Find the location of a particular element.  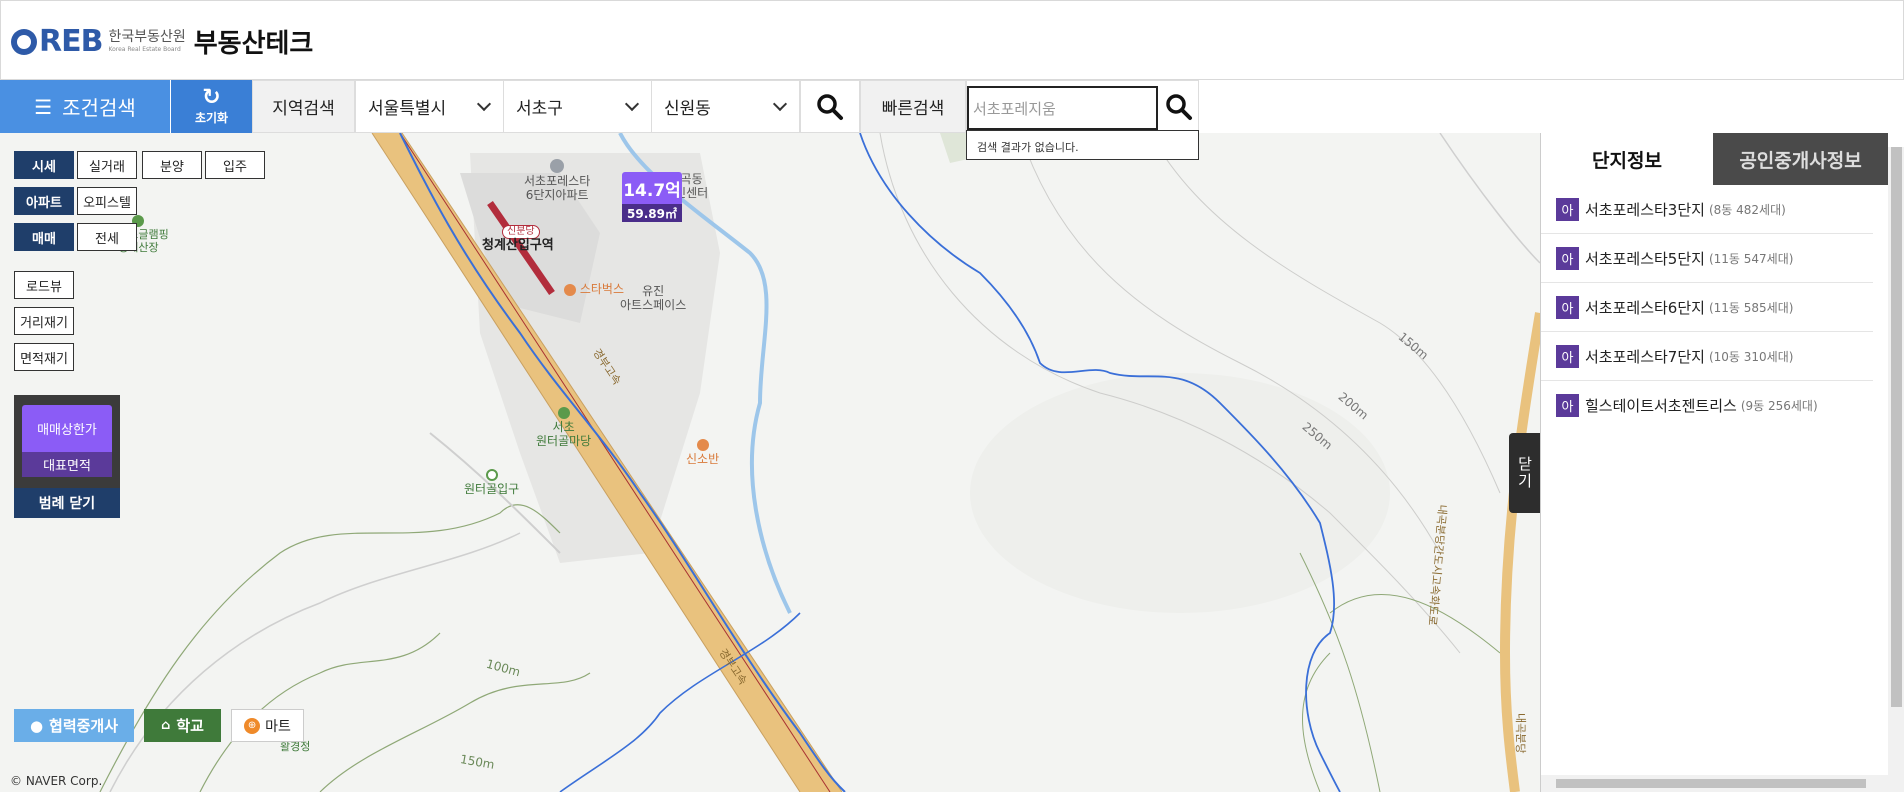

panel-close-label: 닫기 is located at coordinates (1524, 473).